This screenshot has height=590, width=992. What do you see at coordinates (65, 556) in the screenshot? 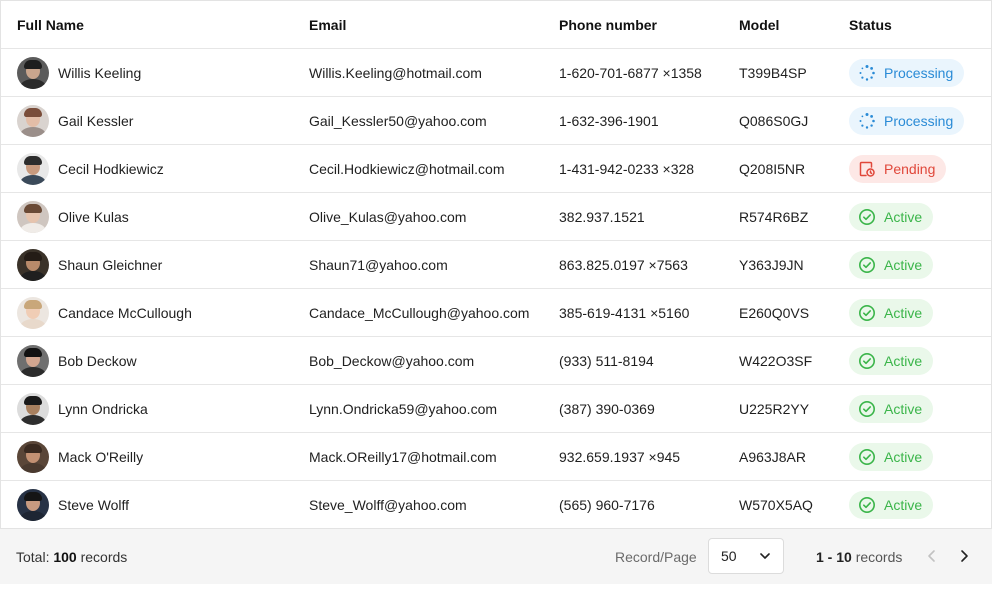
I see `total-count: 100` at bounding box center [65, 556].